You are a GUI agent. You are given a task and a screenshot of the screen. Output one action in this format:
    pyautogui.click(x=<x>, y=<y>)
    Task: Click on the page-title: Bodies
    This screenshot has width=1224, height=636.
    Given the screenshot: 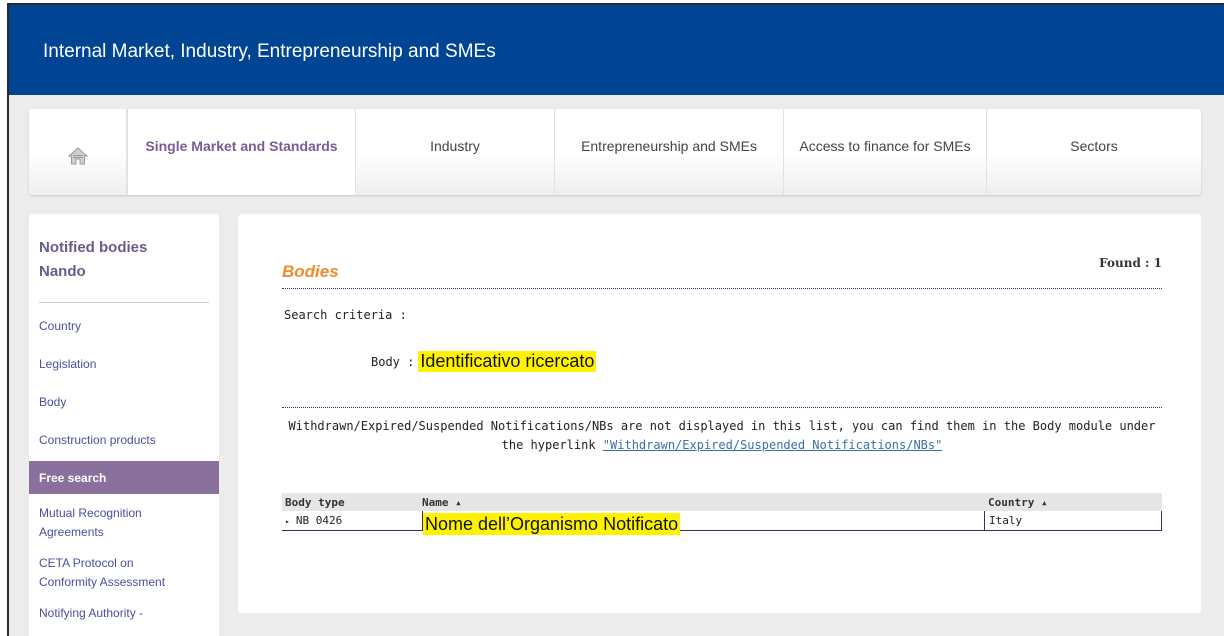 What is the action you would take?
    pyautogui.click(x=310, y=271)
    